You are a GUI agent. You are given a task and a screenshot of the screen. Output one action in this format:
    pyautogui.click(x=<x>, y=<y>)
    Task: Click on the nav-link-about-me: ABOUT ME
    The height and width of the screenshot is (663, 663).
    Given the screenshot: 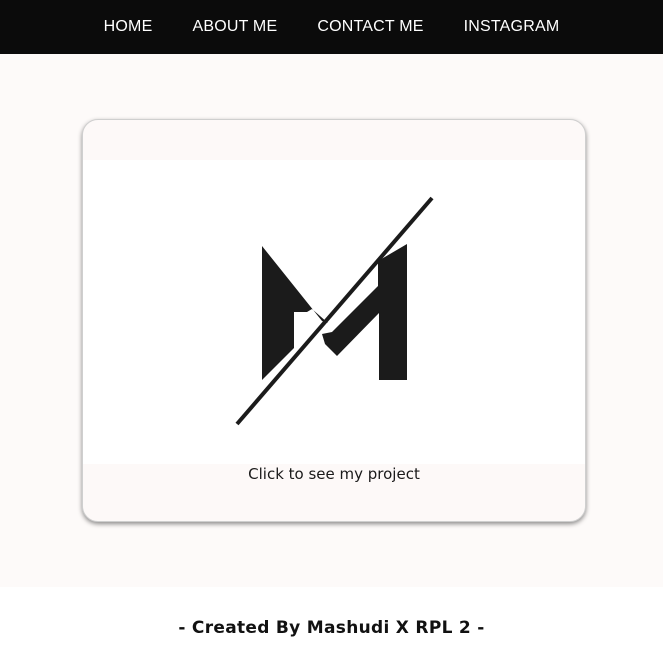 What is the action you would take?
    pyautogui.click(x=234, y=27)
    